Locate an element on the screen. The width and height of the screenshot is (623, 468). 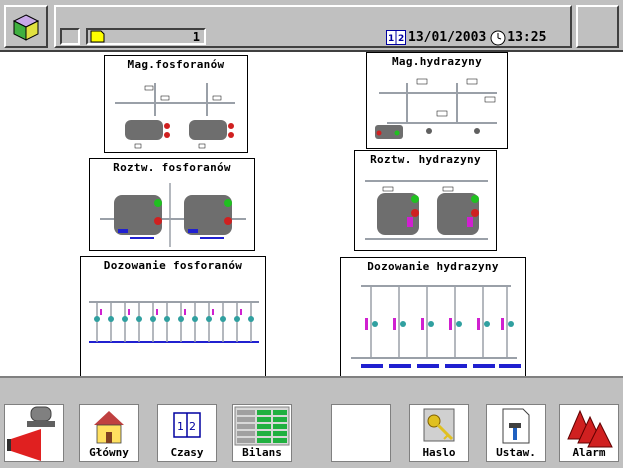
cube-icon is located at coordinates (26, 27).